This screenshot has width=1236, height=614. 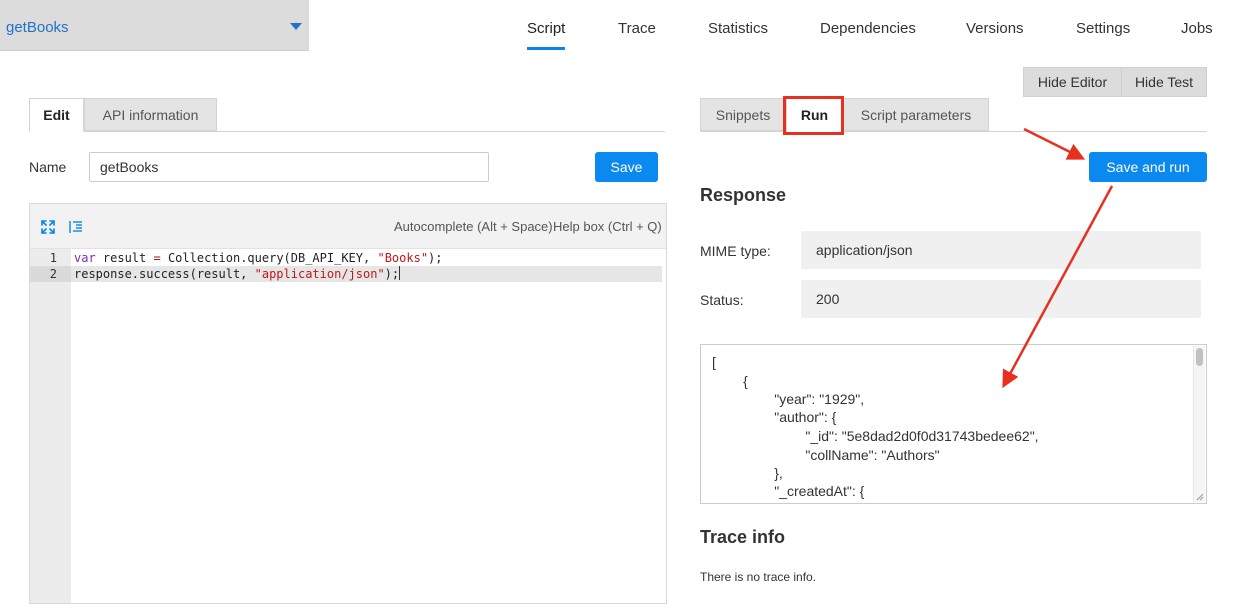 What do you see at coordinates (953, 131) in the screenshot?
I see `test-tabs-divider` at bounding box center [953, 131].